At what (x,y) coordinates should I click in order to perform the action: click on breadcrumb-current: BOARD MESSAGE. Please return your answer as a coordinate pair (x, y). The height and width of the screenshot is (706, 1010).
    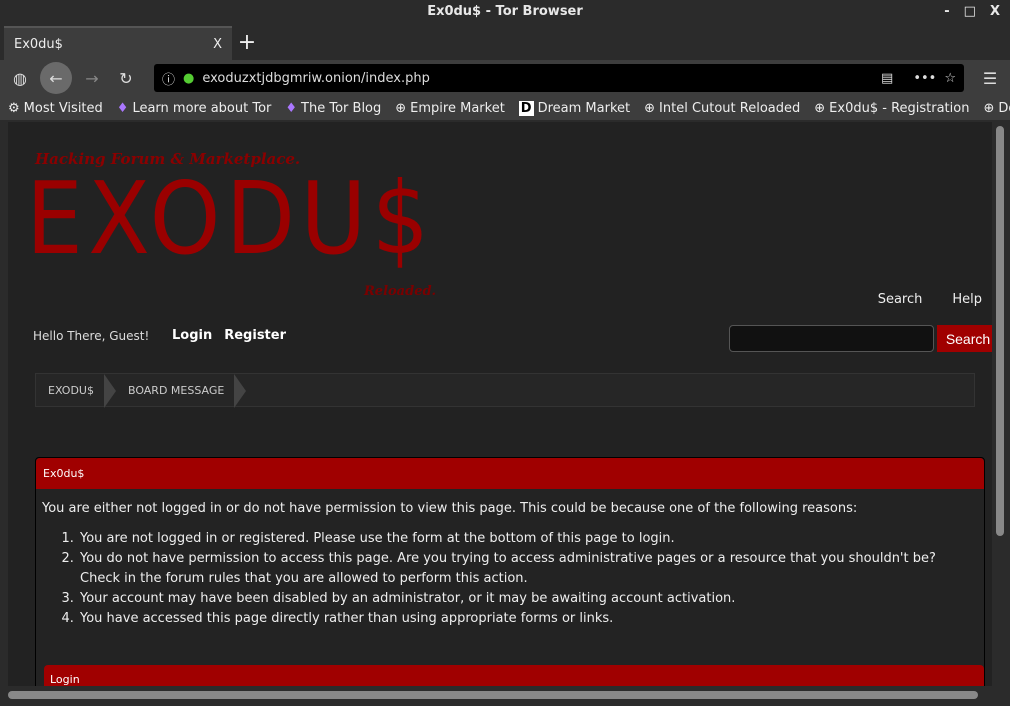
    Looking at the image, I should click on (181, 391).